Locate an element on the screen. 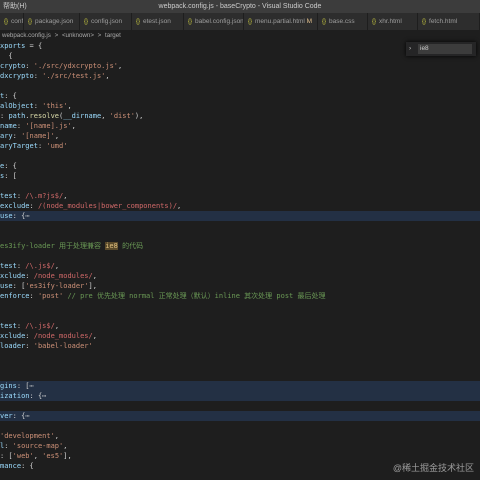  code-line: use: ['es3ify-loader'], is located at coordinates (240, 286).